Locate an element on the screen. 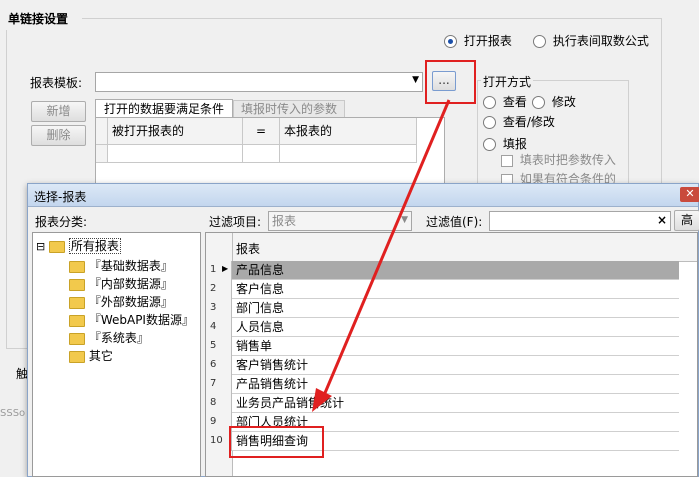  arrow-head is located at coordinates (322, 400).